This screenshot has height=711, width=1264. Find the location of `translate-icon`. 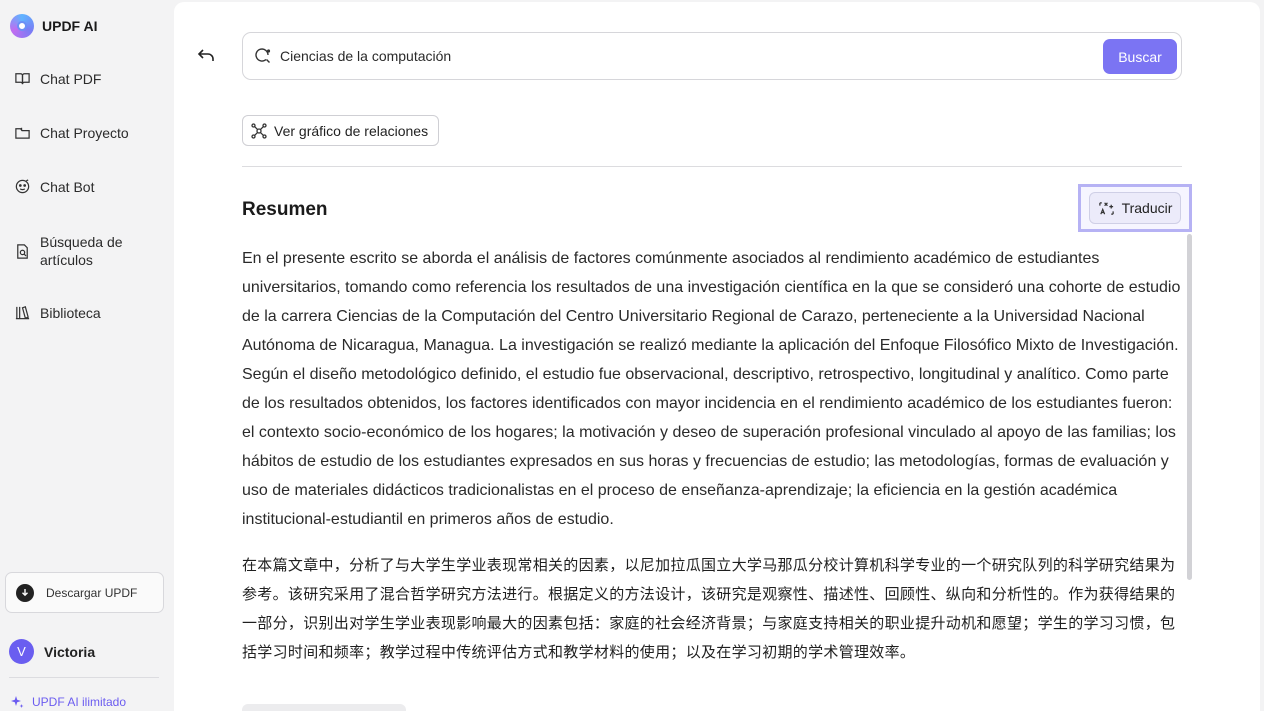

translate-icon is located at coordinates (1106, 208).